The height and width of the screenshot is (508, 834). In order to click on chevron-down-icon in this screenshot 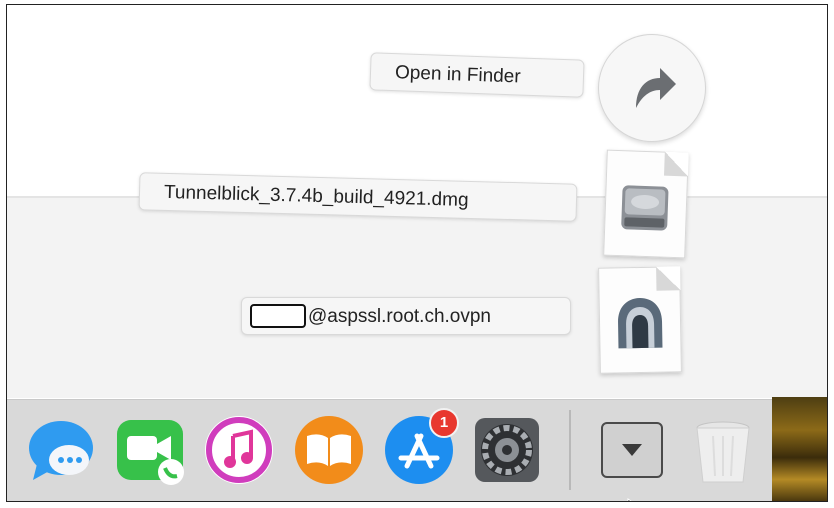, I will do `click(632, 450)`.